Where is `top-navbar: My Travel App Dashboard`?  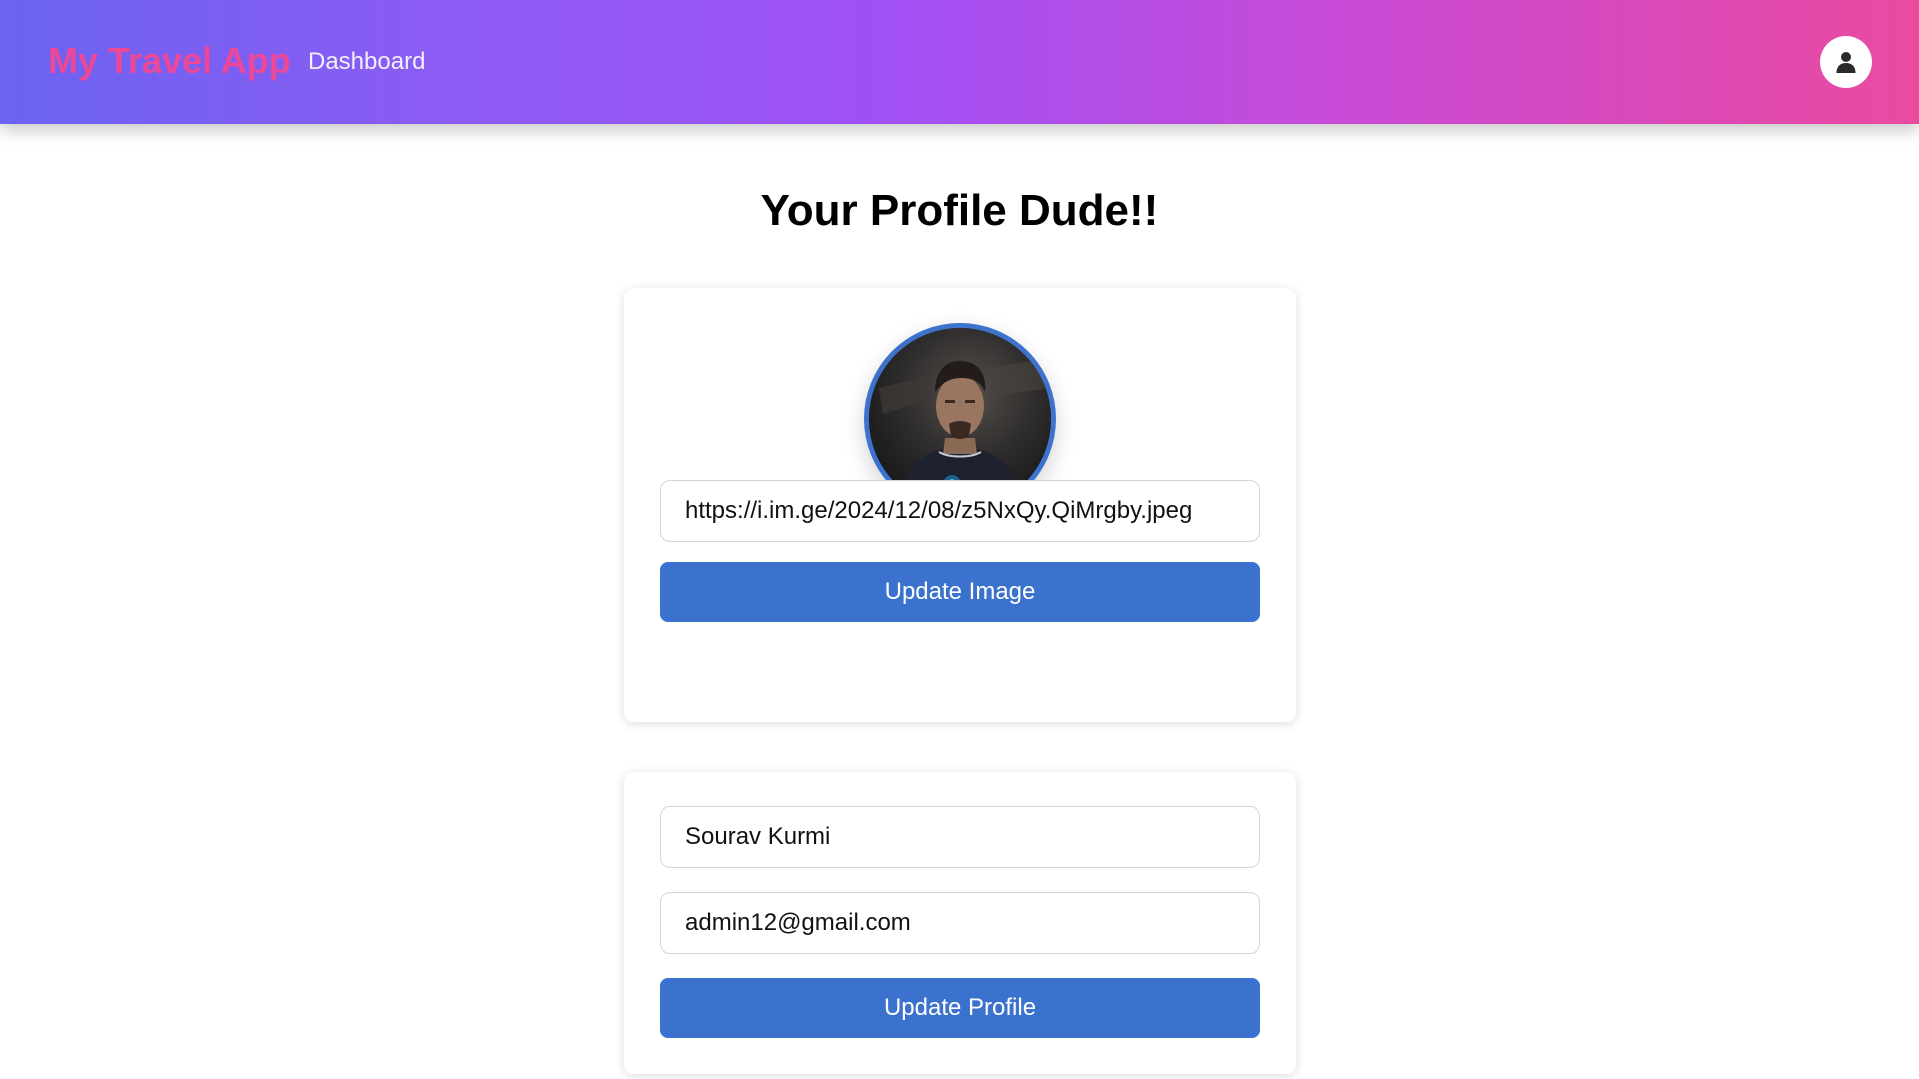 top-navbar: My Travel App Dashboard is located at coordinates (959, 62).